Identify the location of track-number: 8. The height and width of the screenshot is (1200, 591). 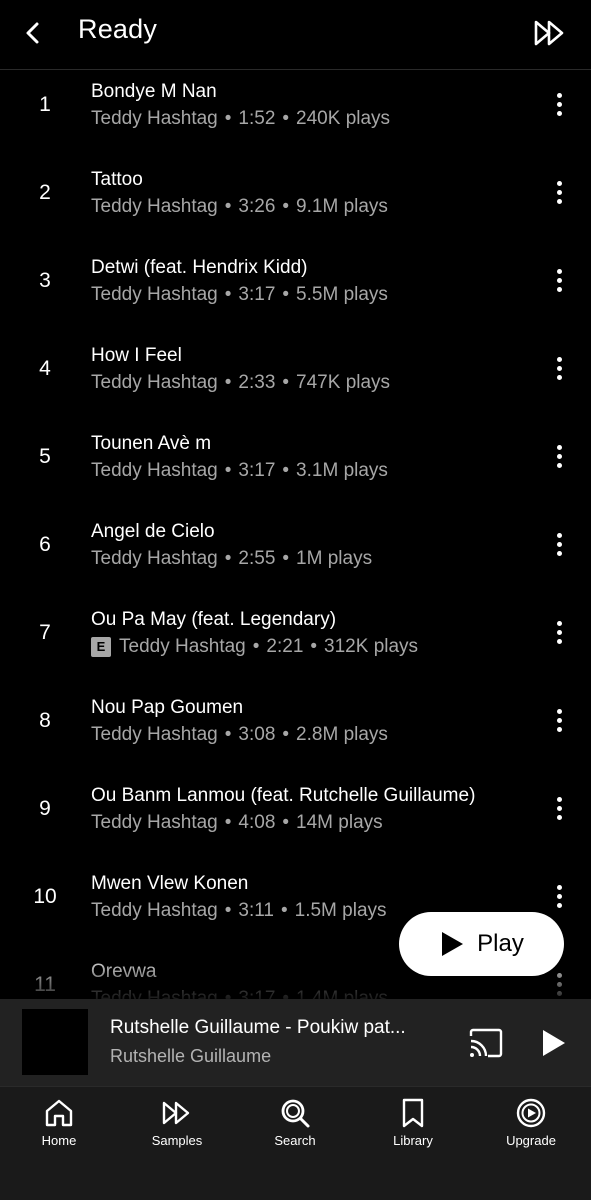
(45, 720).